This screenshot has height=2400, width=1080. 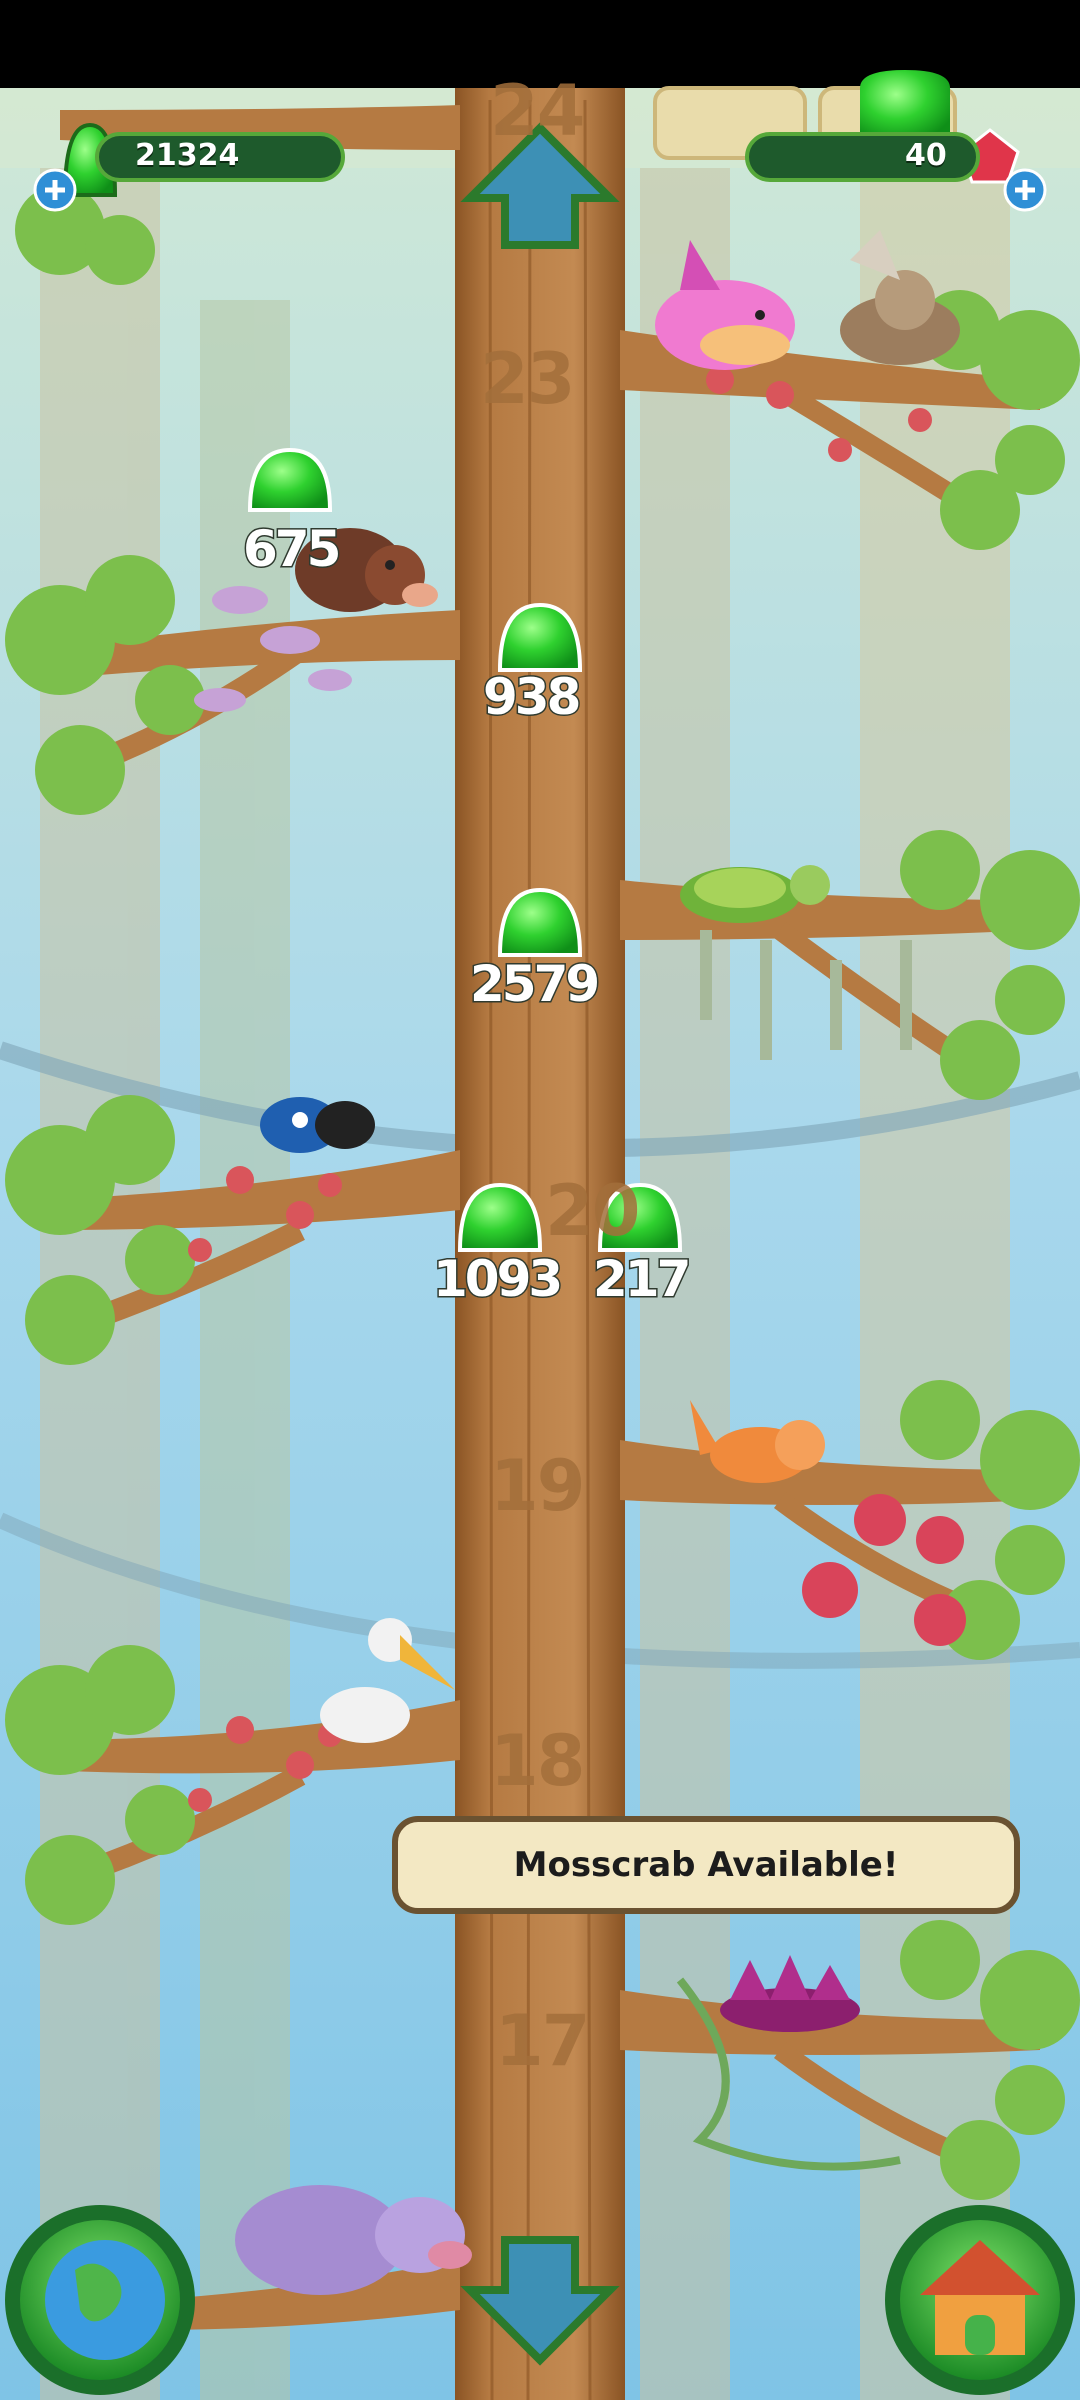 I want to click on goo-collect-label: 2579, so click(x=534, y=984).